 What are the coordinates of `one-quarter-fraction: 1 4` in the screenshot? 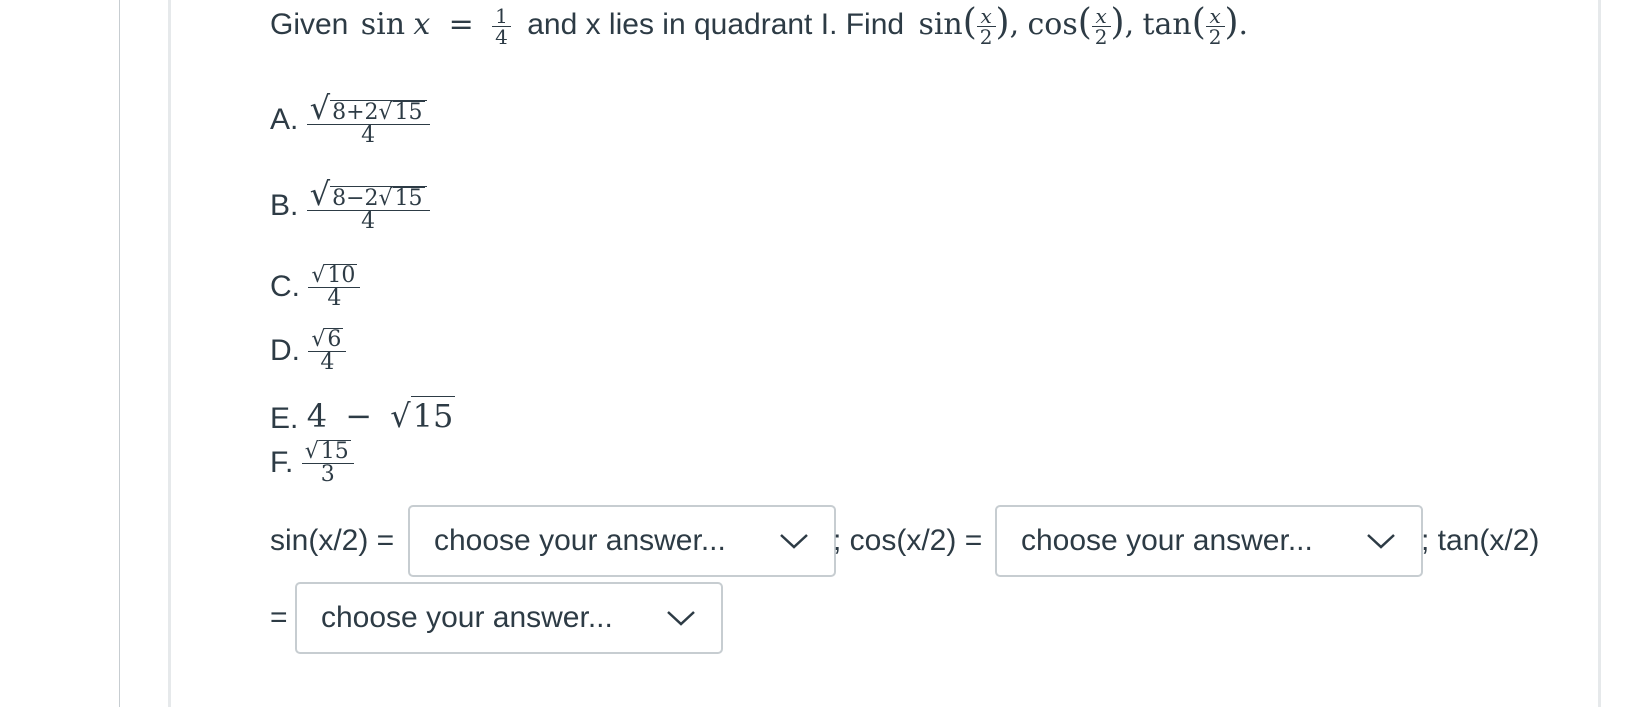 It's located at (501, 26).